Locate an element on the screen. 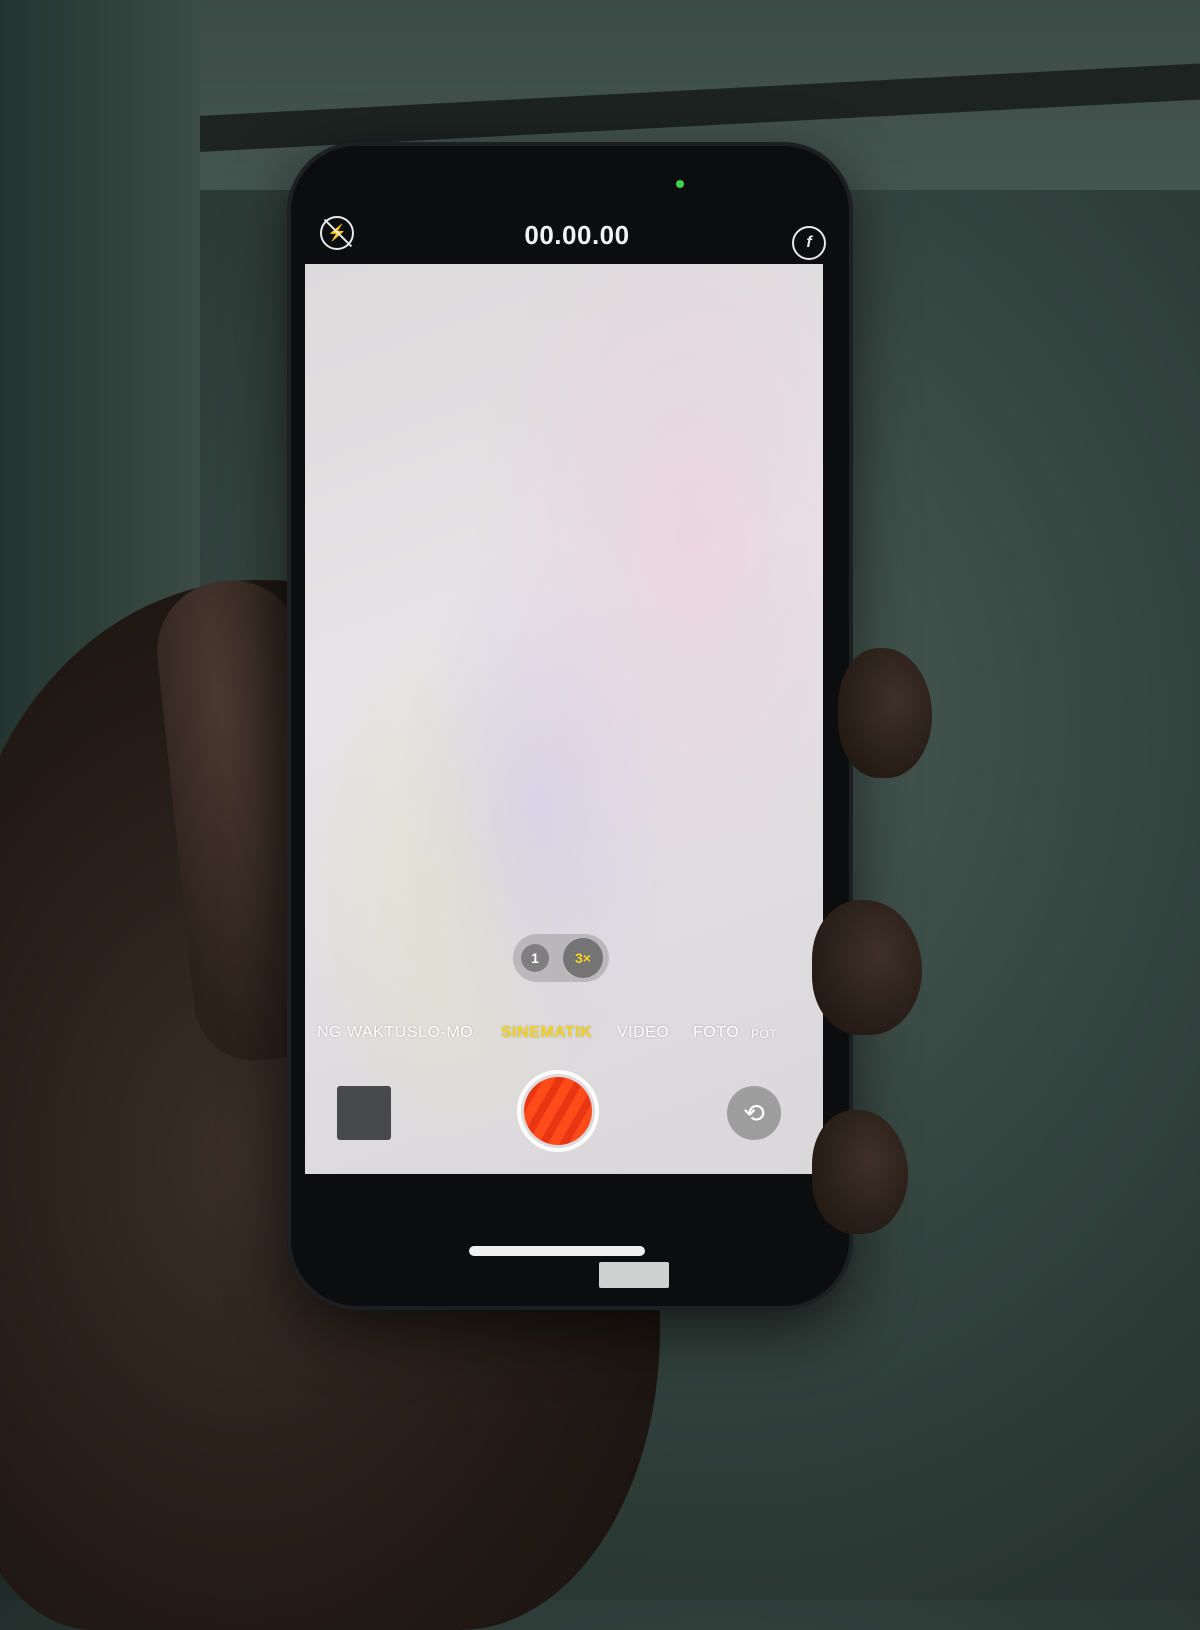 Image resolution: width=1200 pixels, height=1630 pixels. finger-middle is located at coordinates (867, 967).